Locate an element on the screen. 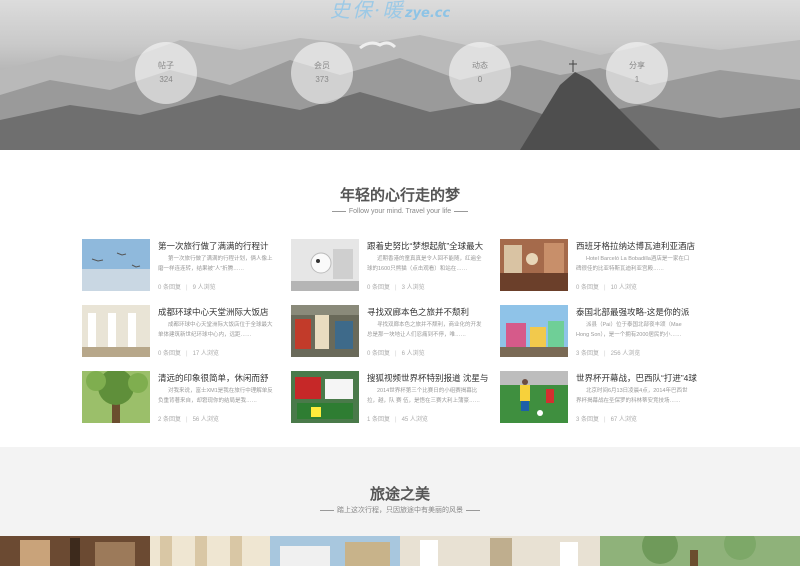 This screenshot has height=566, width=800. gallery-section-title: 旅途之美 is located at coordinates (399, 494).